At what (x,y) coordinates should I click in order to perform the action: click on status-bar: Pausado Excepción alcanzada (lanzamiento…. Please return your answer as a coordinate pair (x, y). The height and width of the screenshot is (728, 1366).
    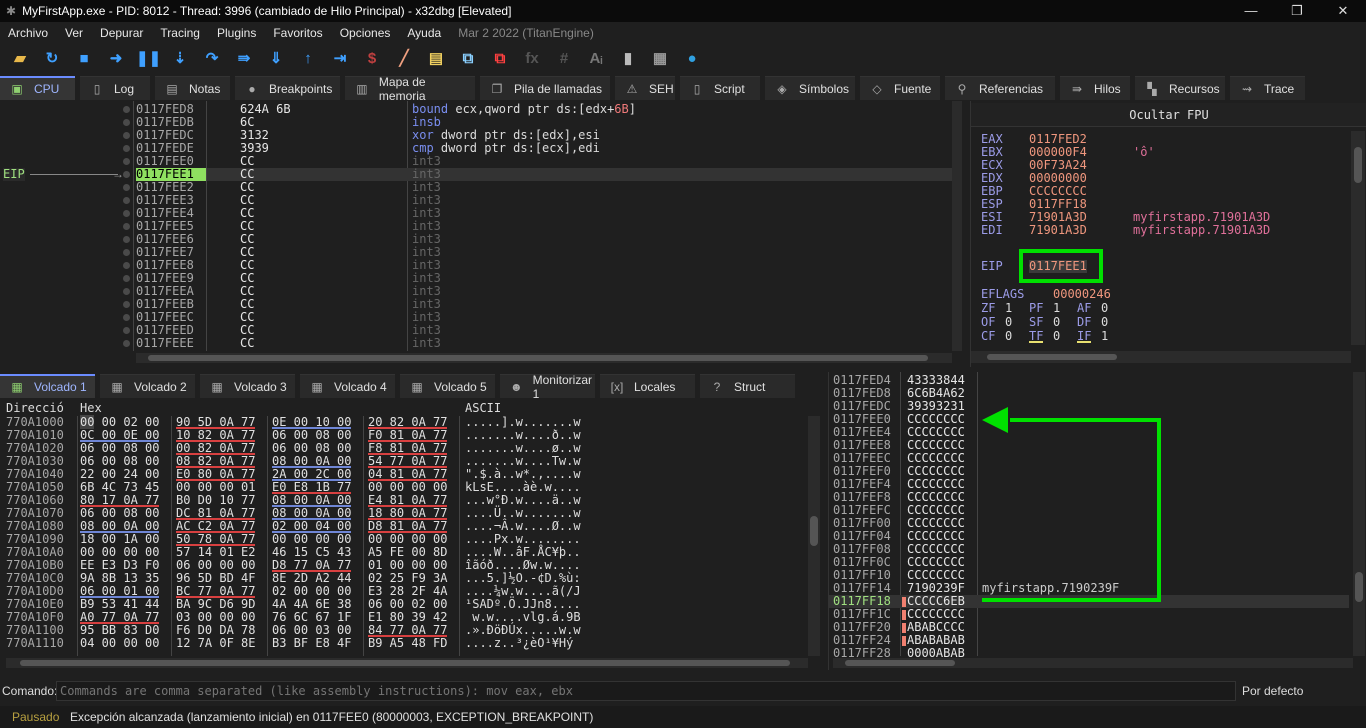
    Looking at the image, I should click on (683, 717).